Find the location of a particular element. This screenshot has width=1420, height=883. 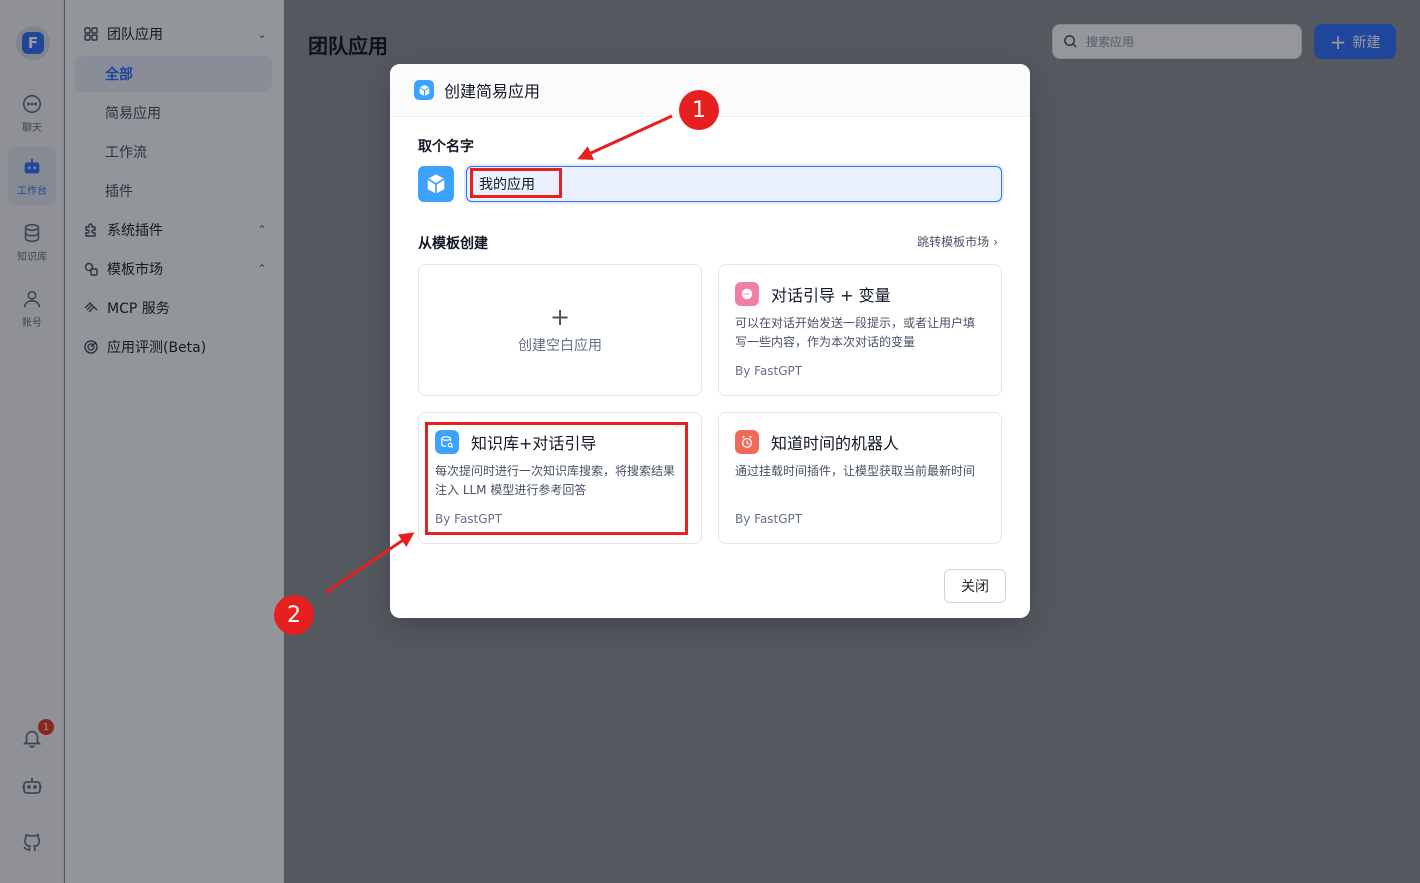

card-title-row: 知道时间的机器人 is located at coordinates (817, 442).